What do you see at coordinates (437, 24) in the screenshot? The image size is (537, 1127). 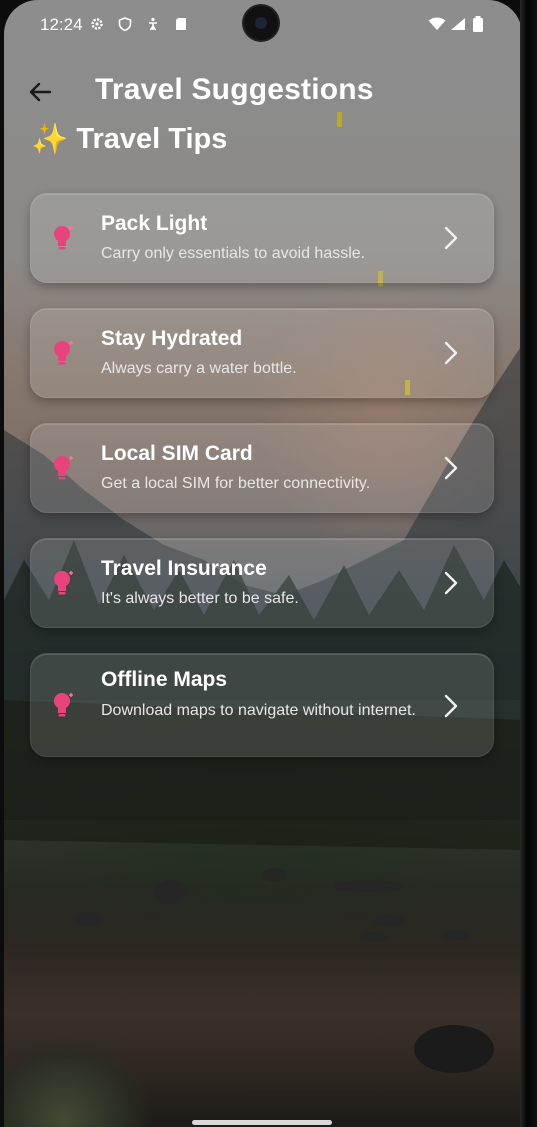 I see `wifi-icon` at bounding box center [437, 24].